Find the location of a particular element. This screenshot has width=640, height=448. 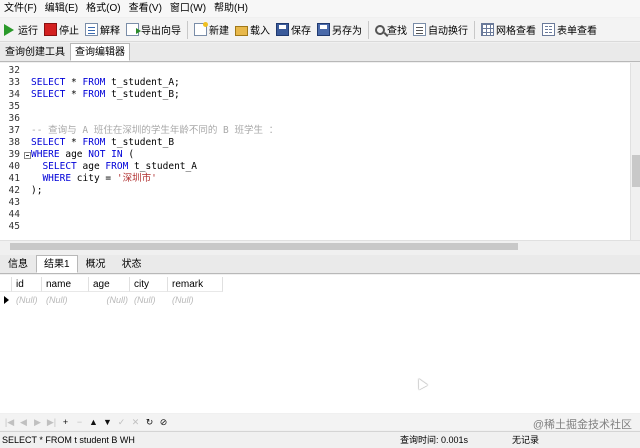

menu-window: 窗口(W) is located at coordinates (188, 8).